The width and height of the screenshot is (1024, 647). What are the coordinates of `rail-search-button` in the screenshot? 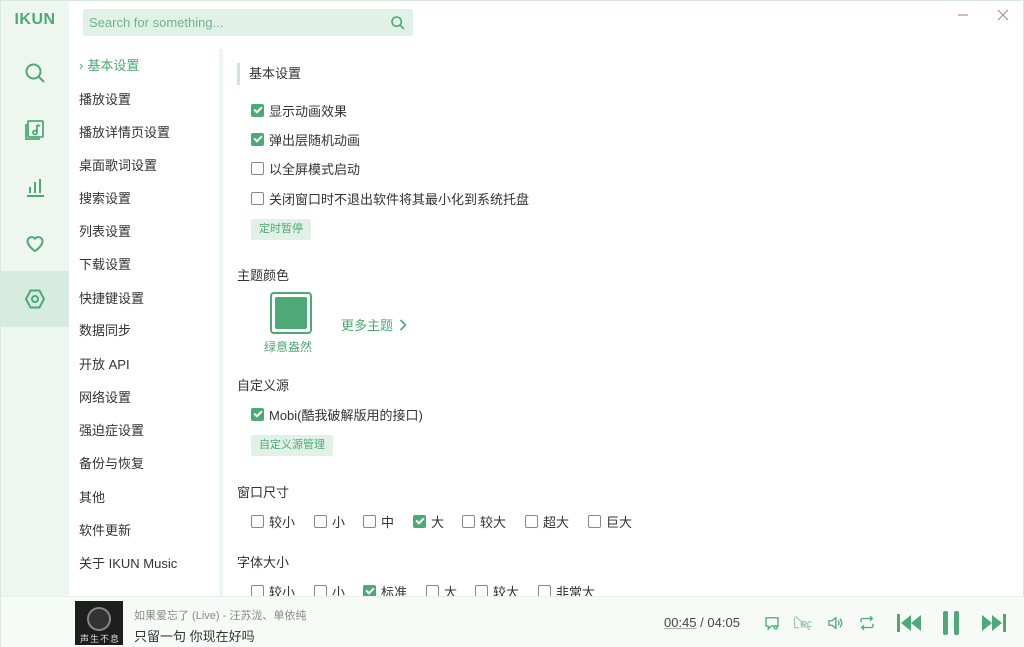 It's located at (35, 73).